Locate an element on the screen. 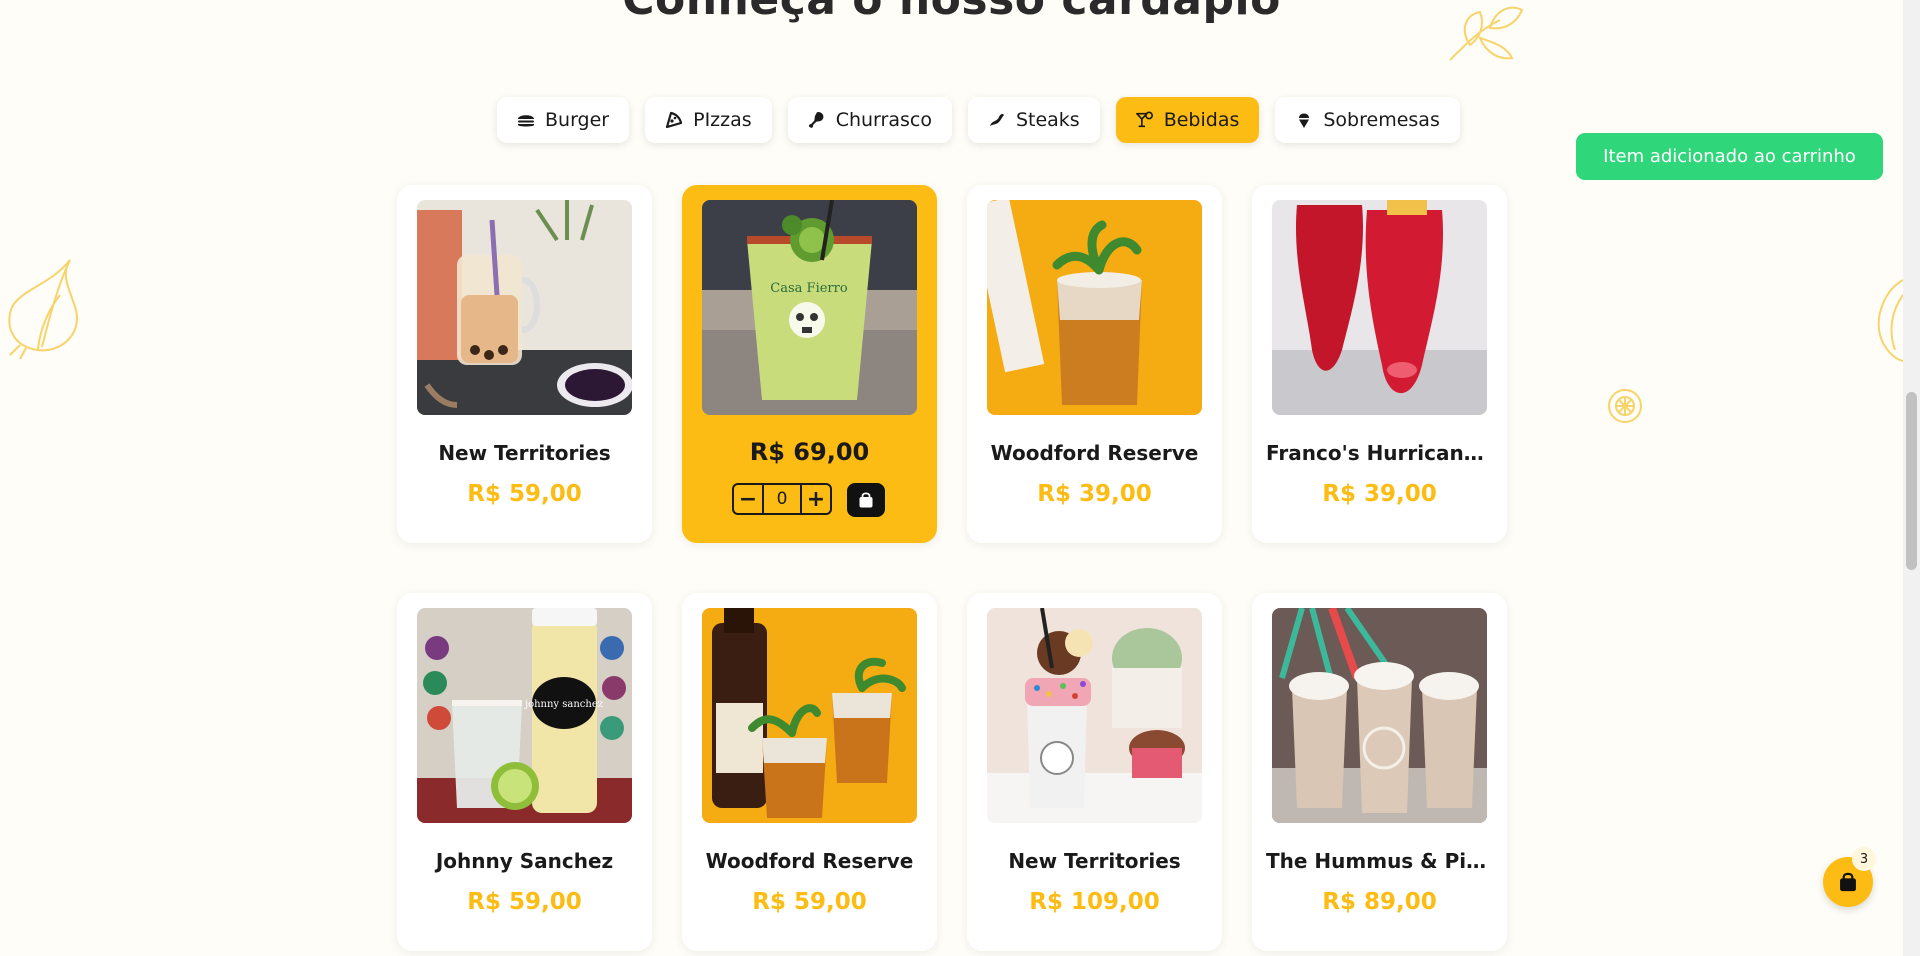  product-card: Franco's Hurricane... R$ 39,00 is located at coordinates (1379, 364).